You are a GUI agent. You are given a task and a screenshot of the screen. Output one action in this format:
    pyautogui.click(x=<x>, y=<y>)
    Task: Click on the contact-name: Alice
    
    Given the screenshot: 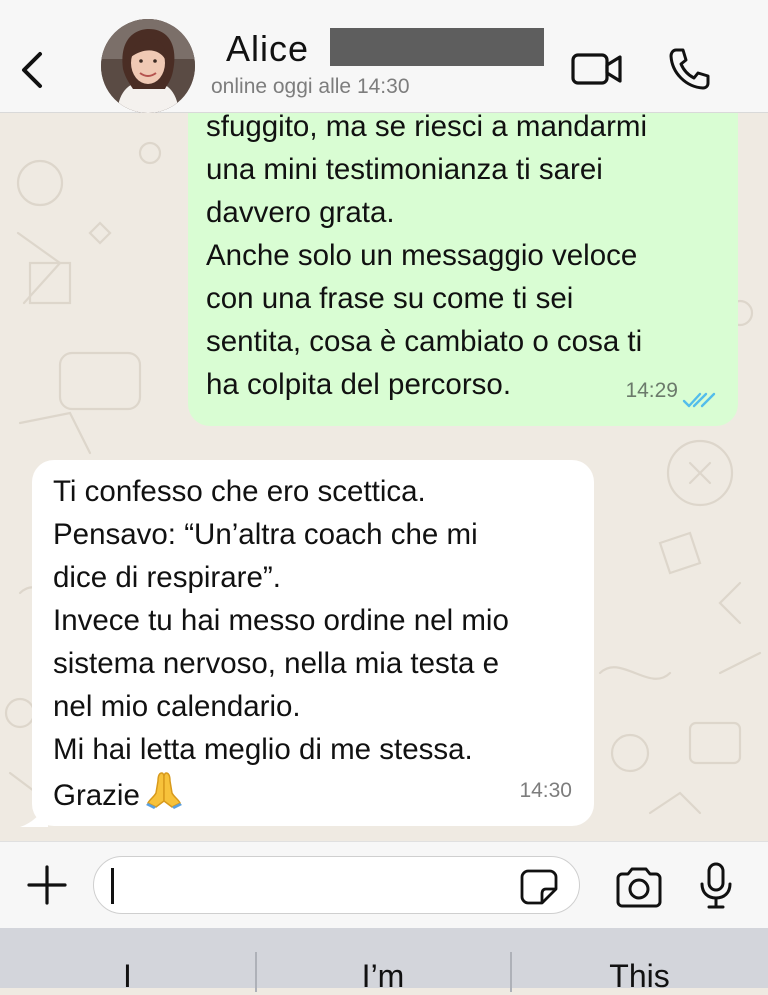 What is the action you would take?
    pyautogui.click(x=267, y=49)
    